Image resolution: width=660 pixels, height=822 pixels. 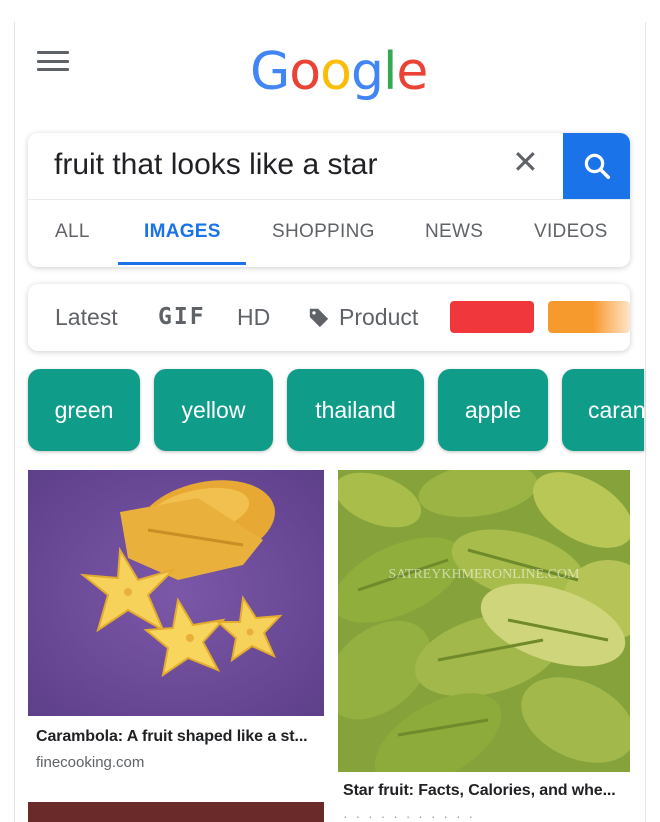 What do you see at coordinates (182, 317) in the screenshot?
I see `filter-gif: GIF` at bounding box center [182, 317].